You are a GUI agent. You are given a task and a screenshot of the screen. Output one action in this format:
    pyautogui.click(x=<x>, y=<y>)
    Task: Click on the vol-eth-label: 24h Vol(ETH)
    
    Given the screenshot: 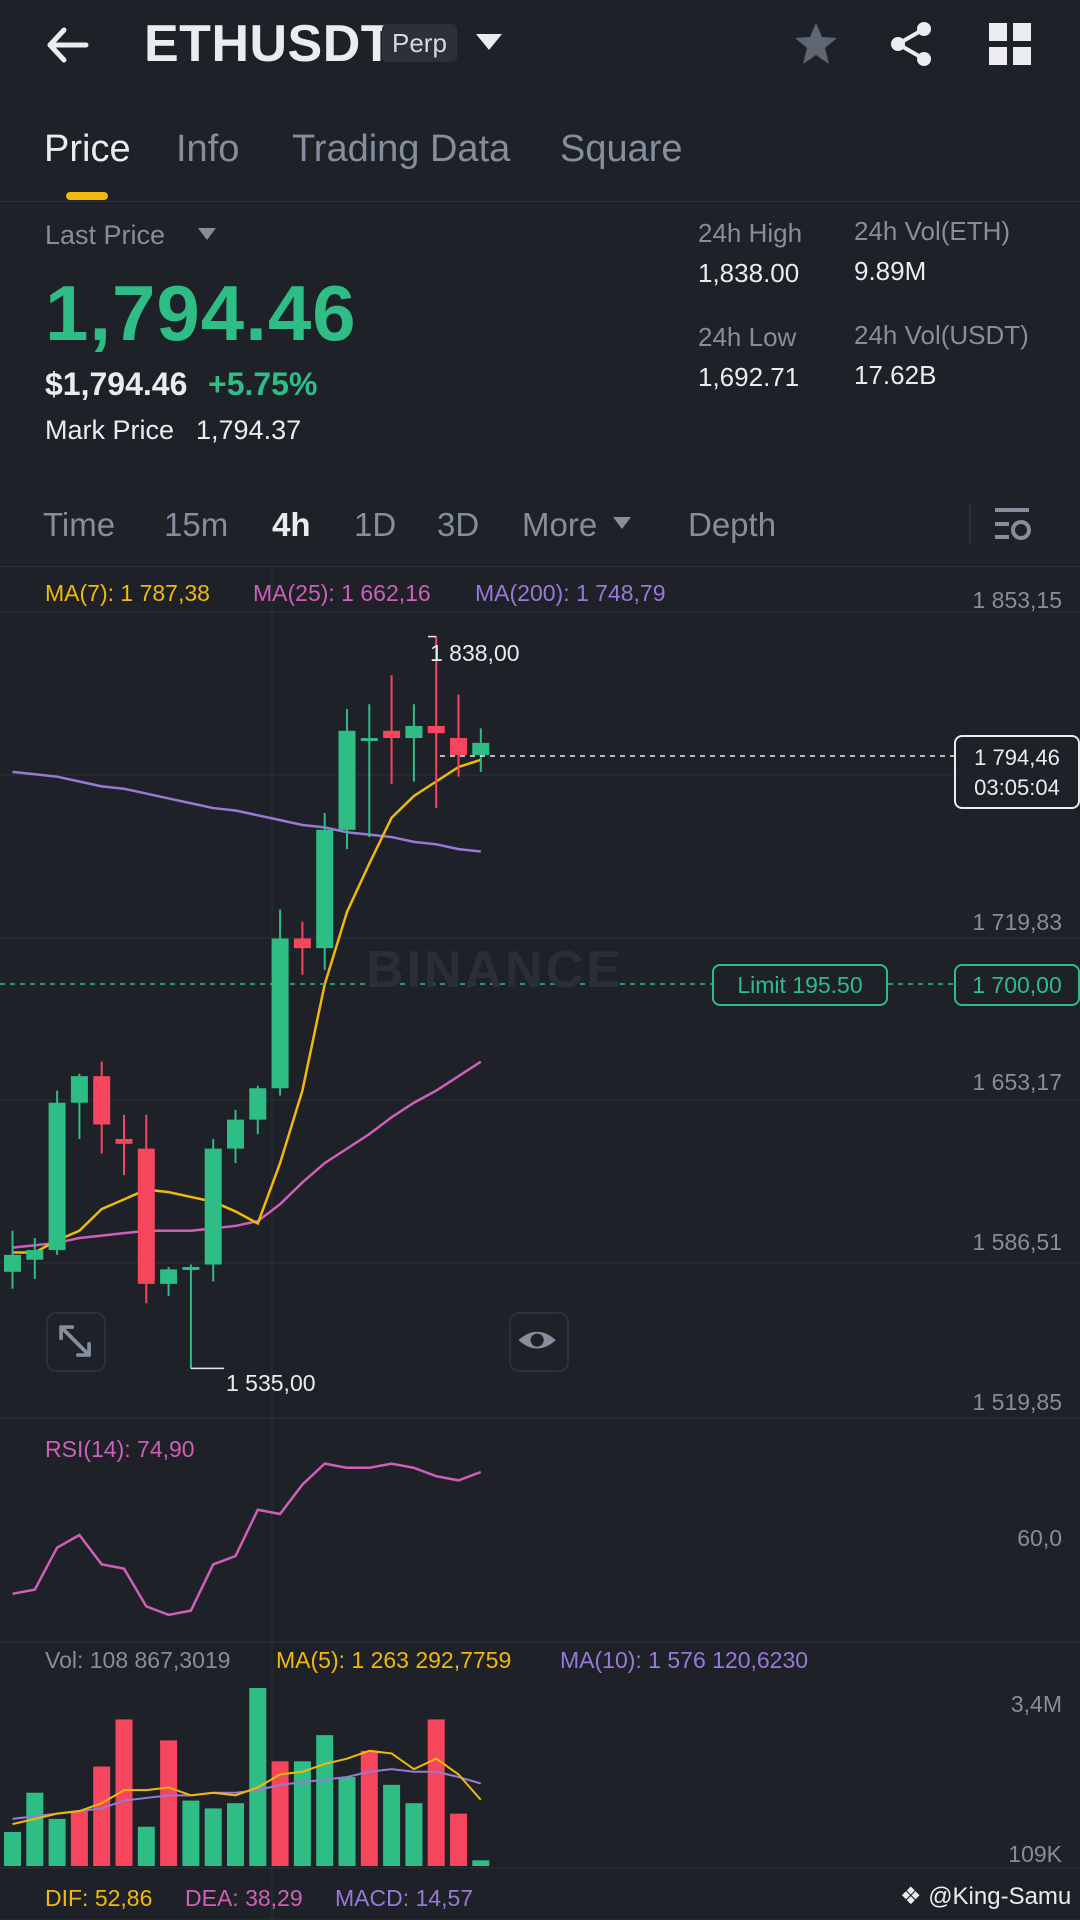 What is the action you would take?
    pyautogui.click(x=932, y=231)
    